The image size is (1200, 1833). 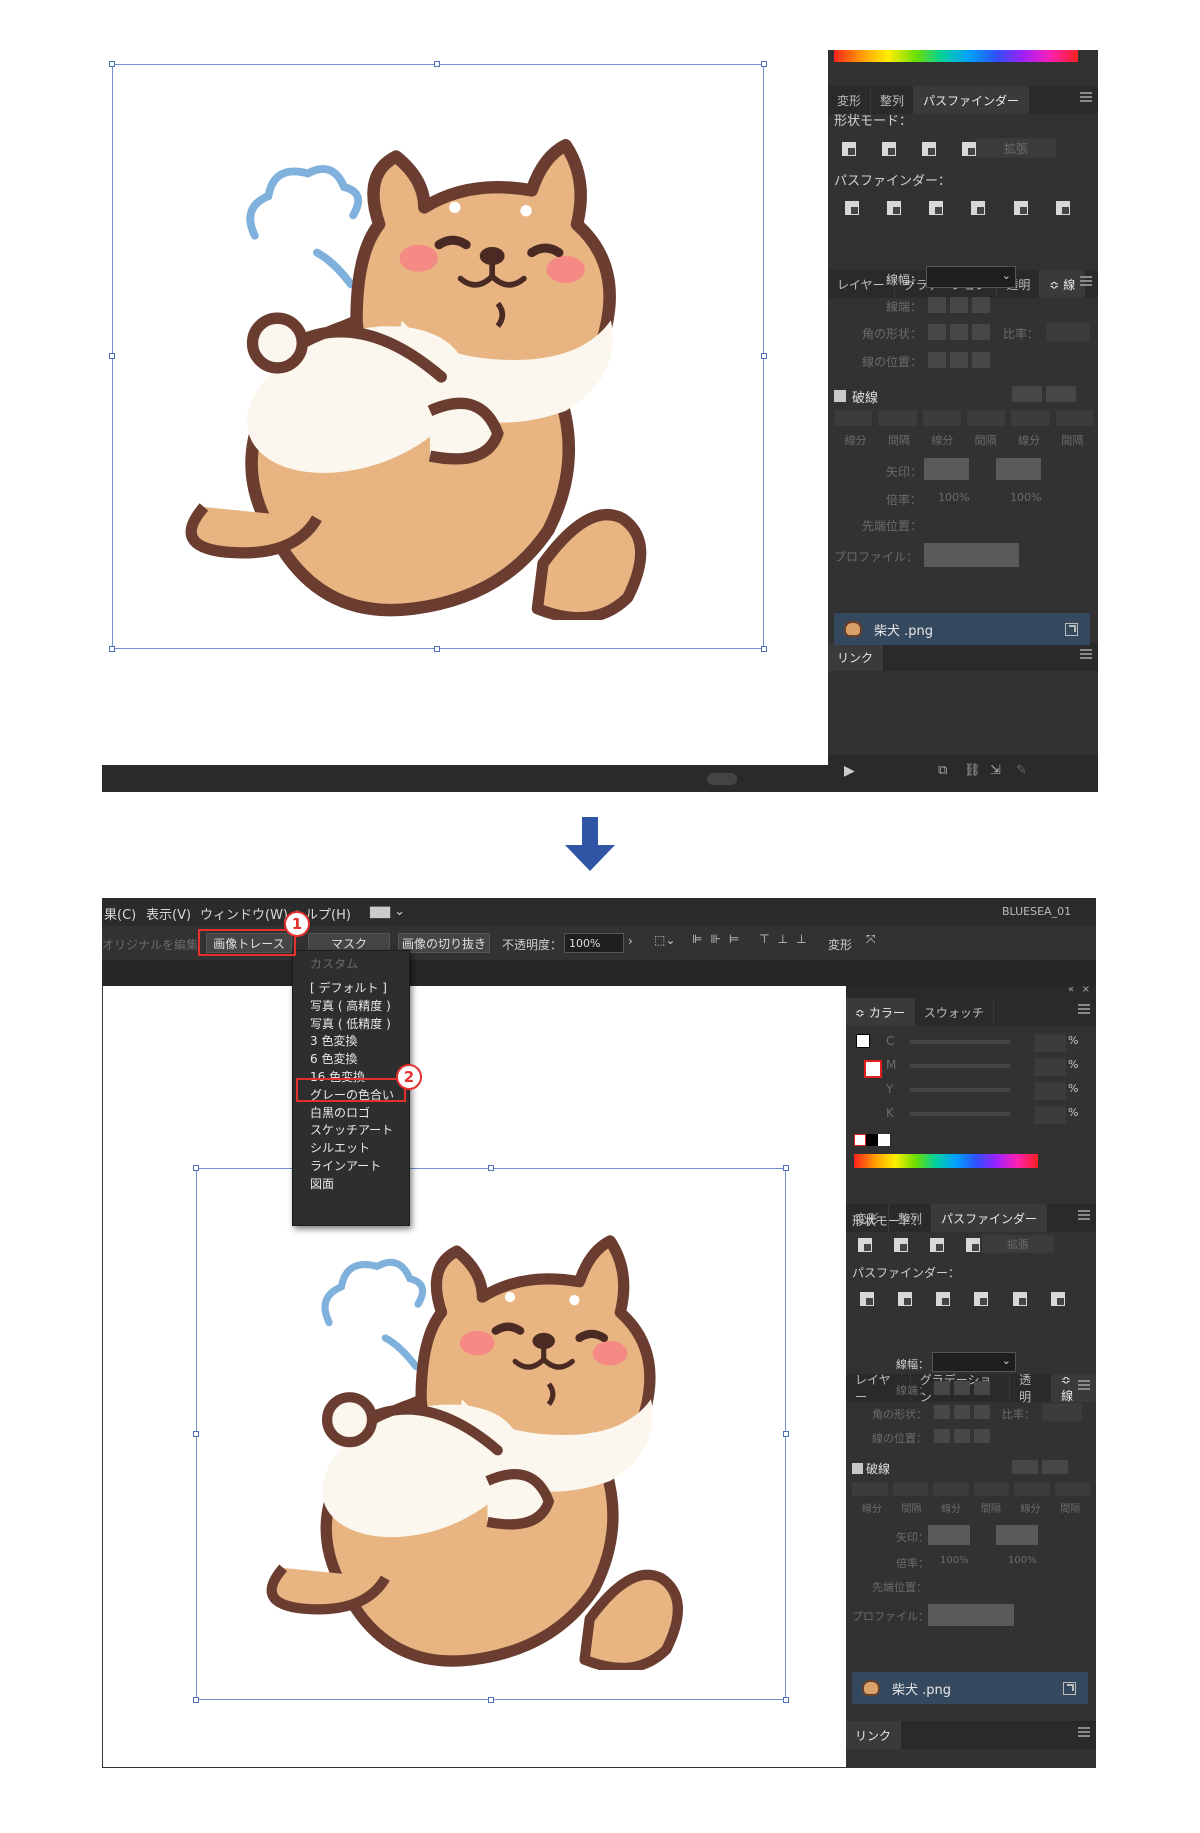 What do you see at coordinates (120, 913) in the screenshot?
I see `menu-effect: 果(C)` at bounding box center [120, 913].